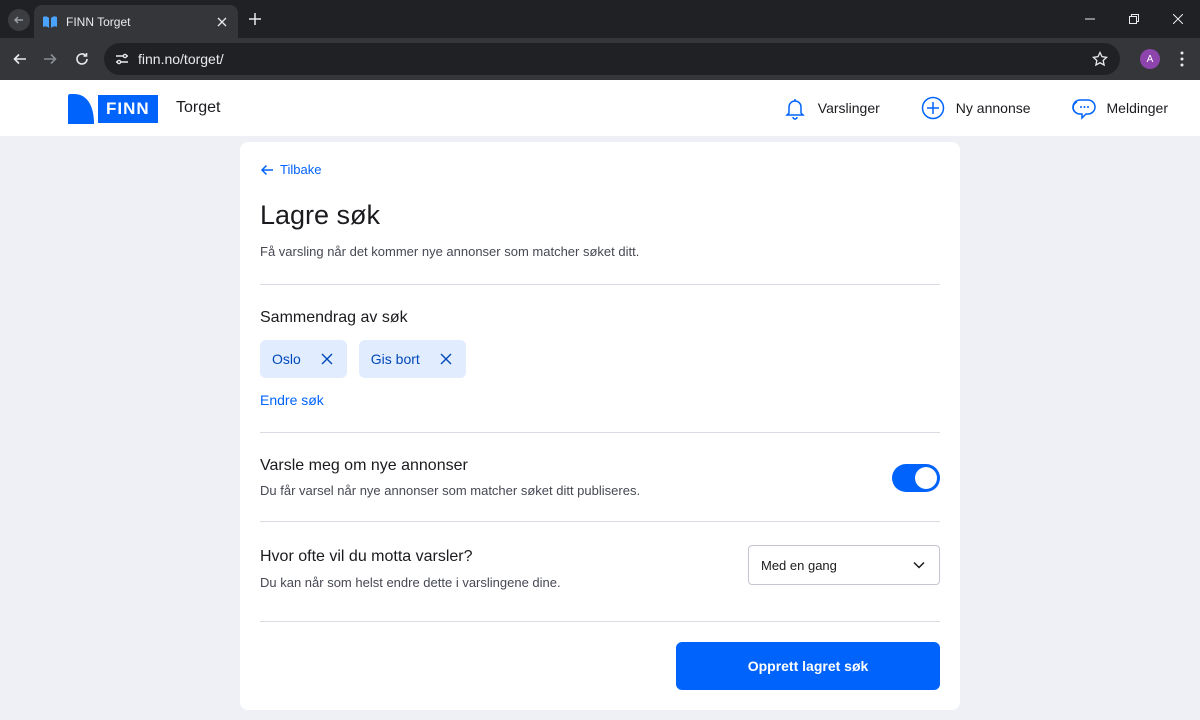 The width and height of the screenshot is (1200, 720). I want to click on page-title: Lagre søk, so click(320, 215).